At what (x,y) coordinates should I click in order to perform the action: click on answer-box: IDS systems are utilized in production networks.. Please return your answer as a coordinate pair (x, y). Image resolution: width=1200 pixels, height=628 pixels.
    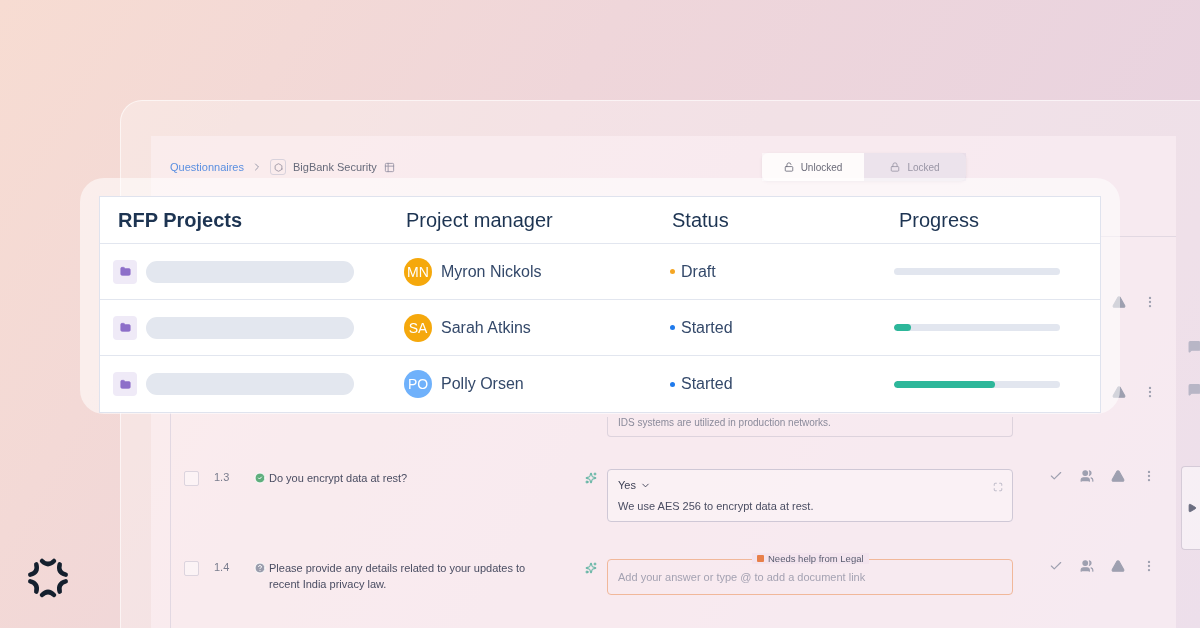
    Looking at the image, I should click on (810, 427).